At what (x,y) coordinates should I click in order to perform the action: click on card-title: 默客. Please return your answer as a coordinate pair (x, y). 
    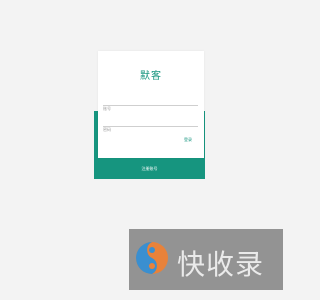
    Looking at the image, I should click on (151, 76).